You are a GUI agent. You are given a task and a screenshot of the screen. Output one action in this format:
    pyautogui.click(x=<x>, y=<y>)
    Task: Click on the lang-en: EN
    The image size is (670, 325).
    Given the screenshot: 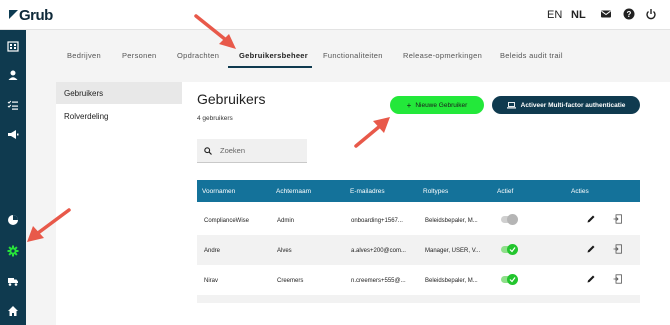 What is the action you would take?
    pyautogui.click(x=554, y=15)
    